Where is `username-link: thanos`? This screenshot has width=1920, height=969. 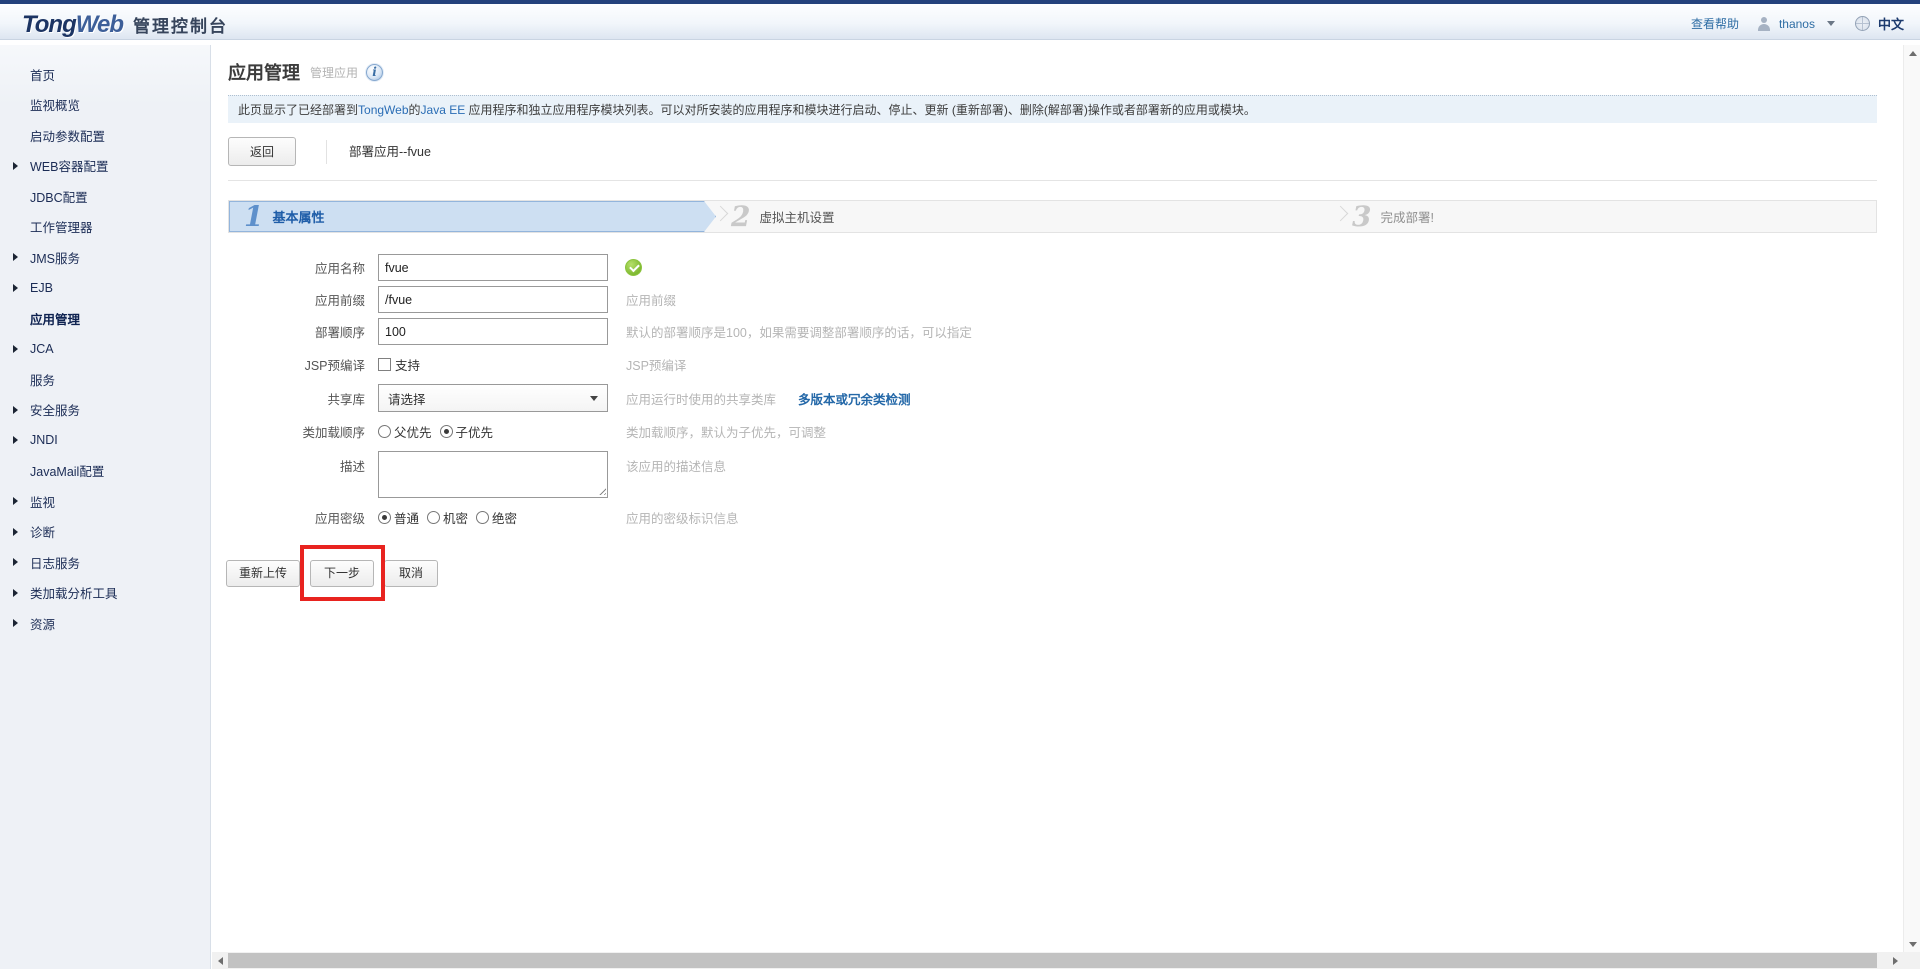 username-link: thanos is located at coordinates (1797, 24).